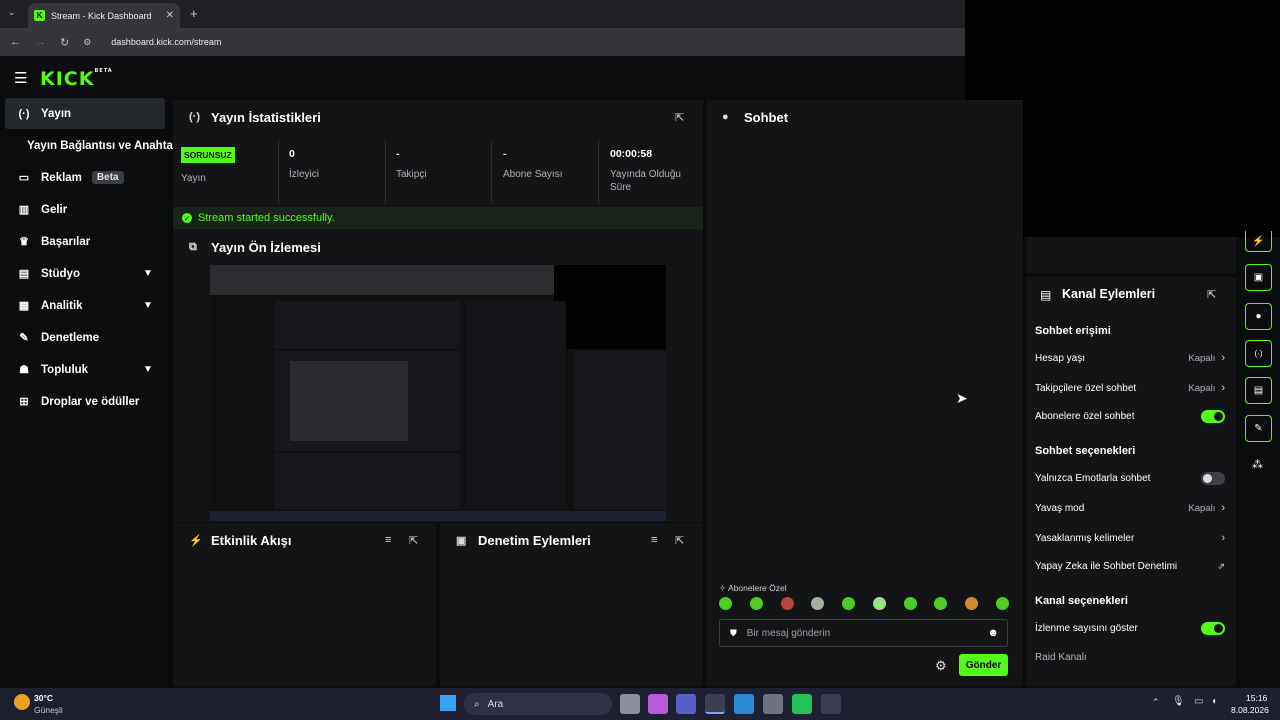 This screenshot has height=720, width=1280. What do you see at coordinates (630, 704) in the screenshot?
I see `task-view-icon` at bounding box center [630, 704].